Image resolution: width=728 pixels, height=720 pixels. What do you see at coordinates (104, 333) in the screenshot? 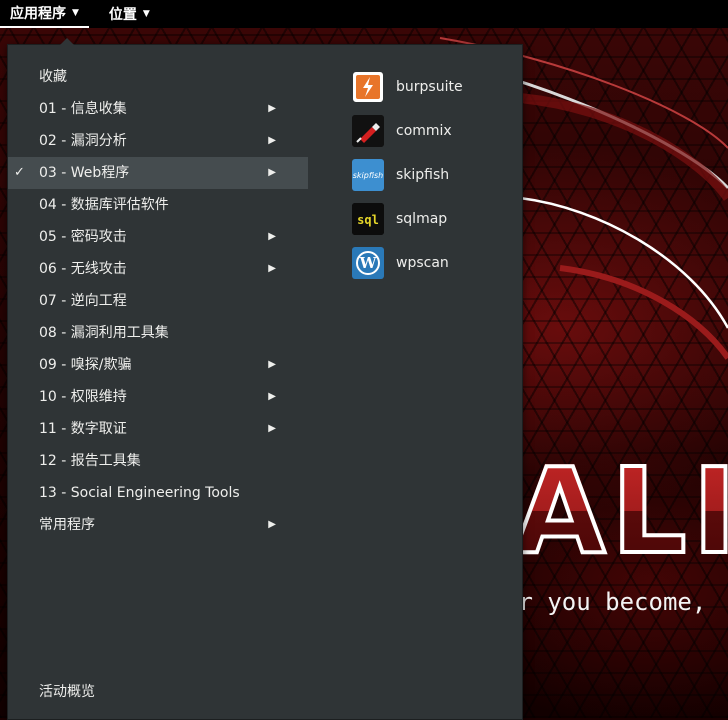
I see `category-label: 08 - 漏洞利用工具集` at bounding box center [104, 333].